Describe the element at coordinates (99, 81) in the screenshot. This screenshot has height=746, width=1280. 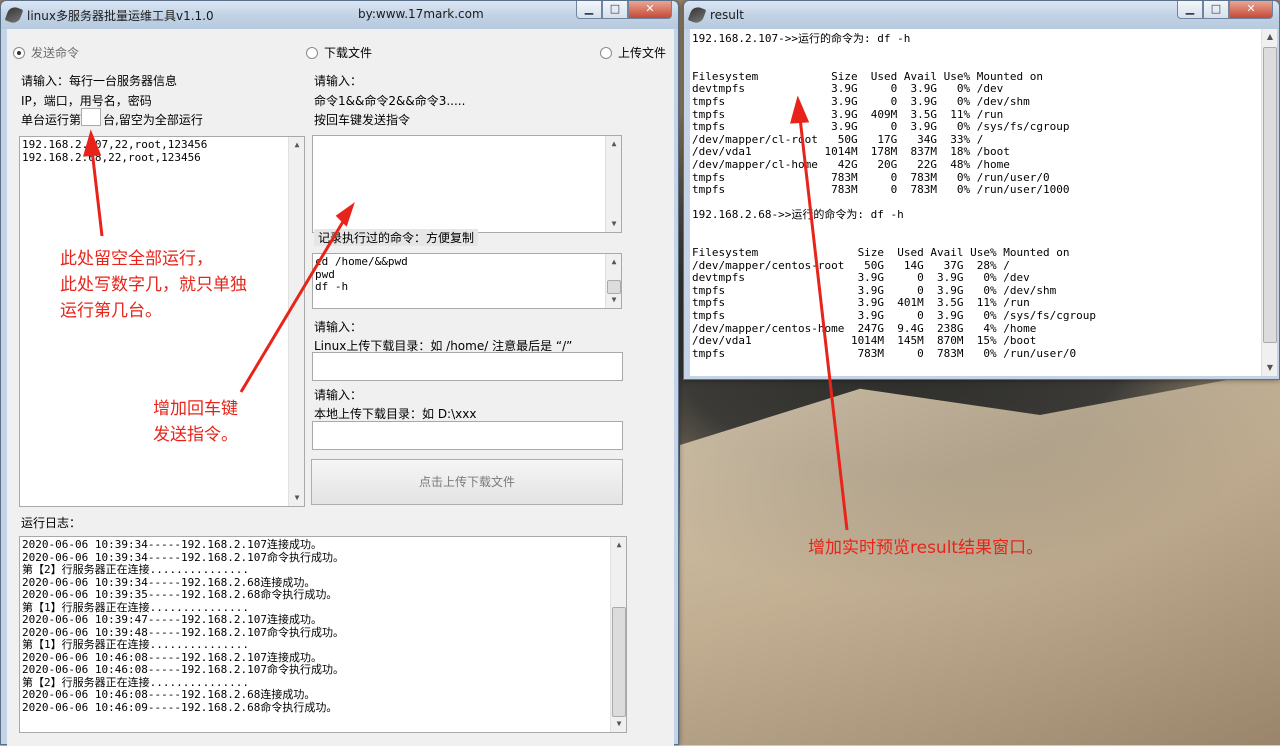
I see `server-hint-line1: 请输入：每行一台服务器信息` at that location.